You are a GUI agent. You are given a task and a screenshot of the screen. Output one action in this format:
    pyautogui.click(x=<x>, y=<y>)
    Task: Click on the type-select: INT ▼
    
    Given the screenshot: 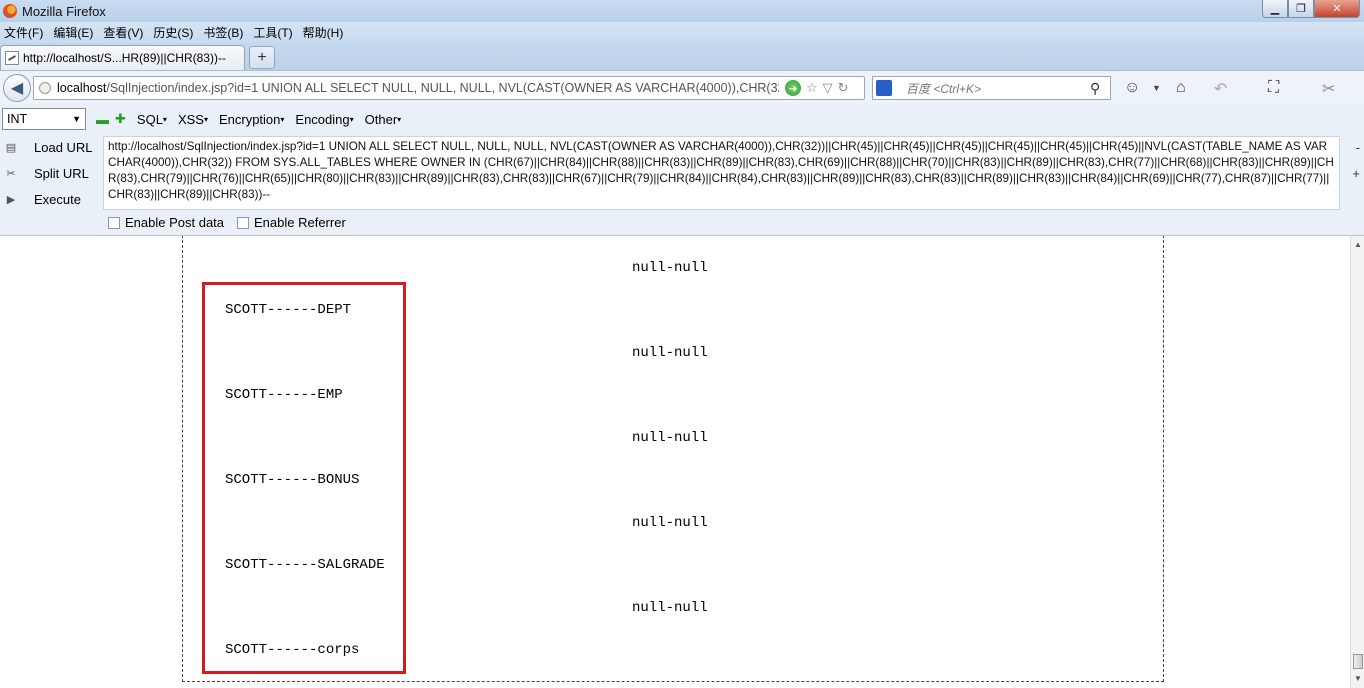 What is the action you would take?
    pyautogui.click(x=44, y=119)
    